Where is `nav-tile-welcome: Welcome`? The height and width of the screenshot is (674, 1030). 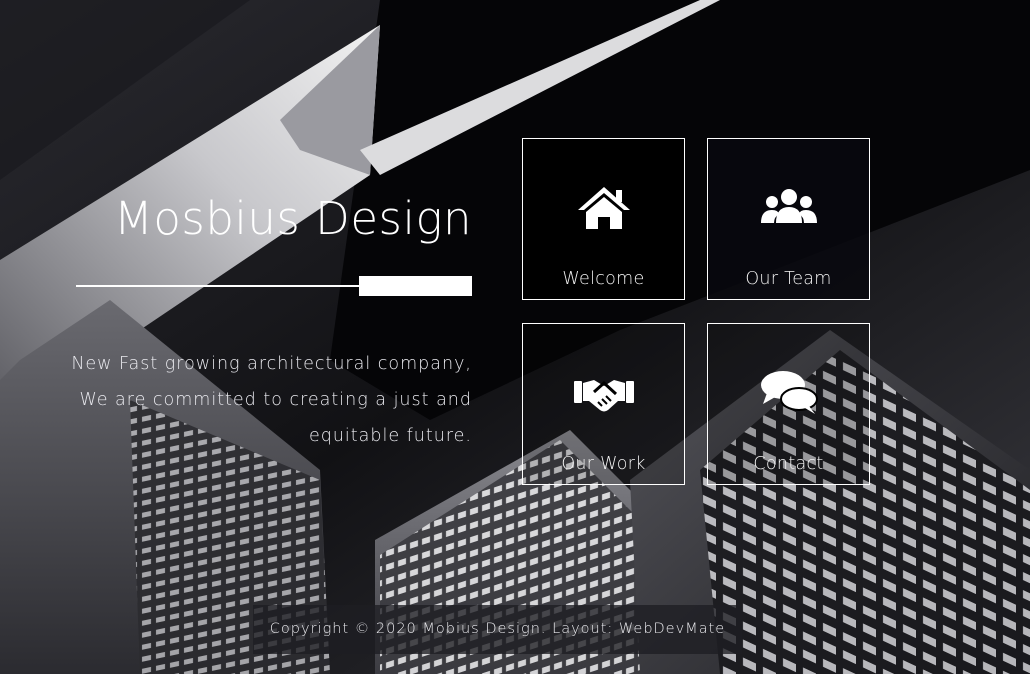
nav-tile-welcome: Welcome is located at coordinates (603, 219).